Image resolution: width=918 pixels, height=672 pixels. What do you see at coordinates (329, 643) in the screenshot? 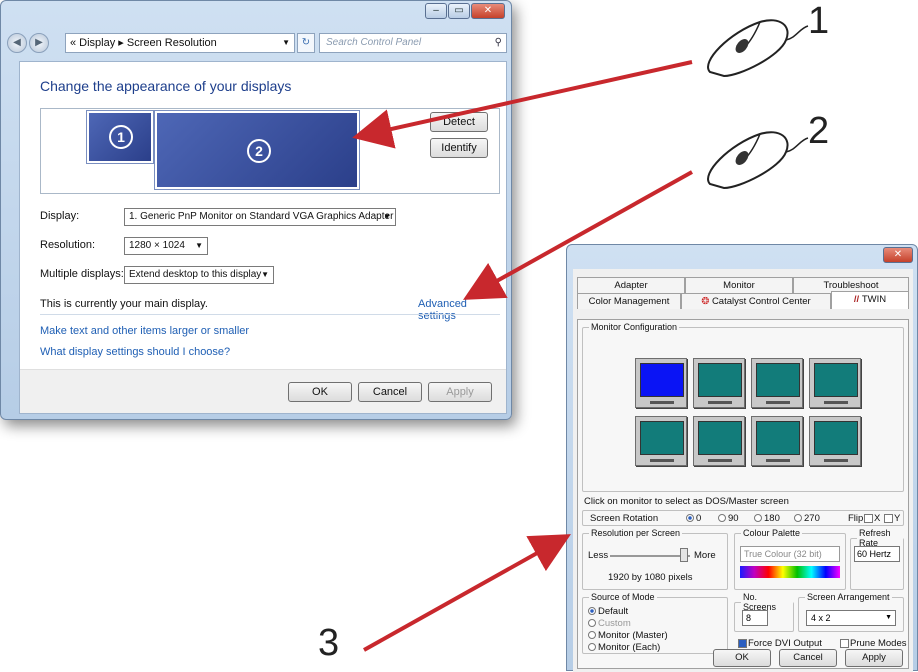
I see `callout-3: 3` at bounding box center [329, 643].